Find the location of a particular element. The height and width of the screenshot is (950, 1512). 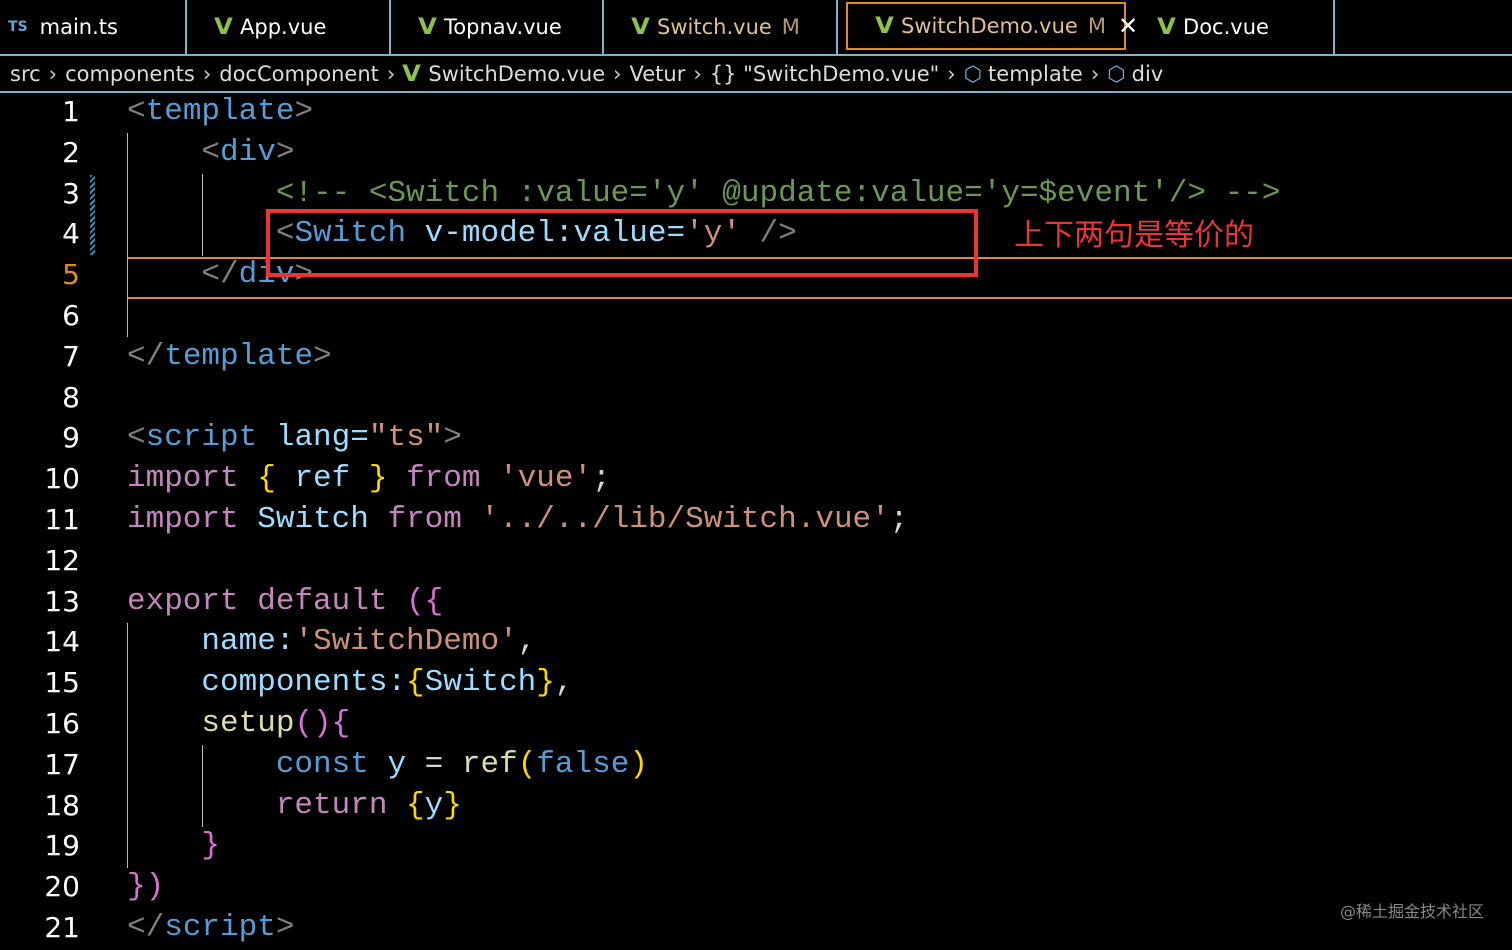

code-token: } is located at coordinates (136, 887).